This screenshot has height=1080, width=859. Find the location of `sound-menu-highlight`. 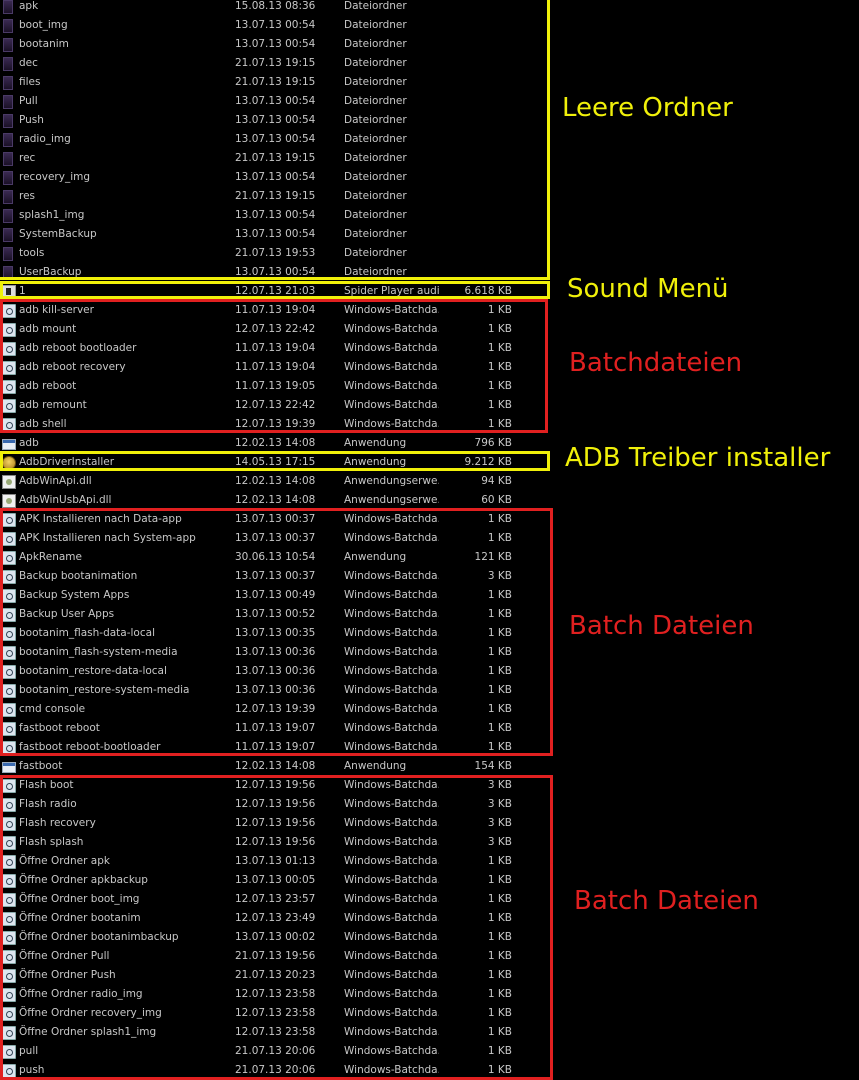

sound-menu-highlight is located at coordinates (275, 290).